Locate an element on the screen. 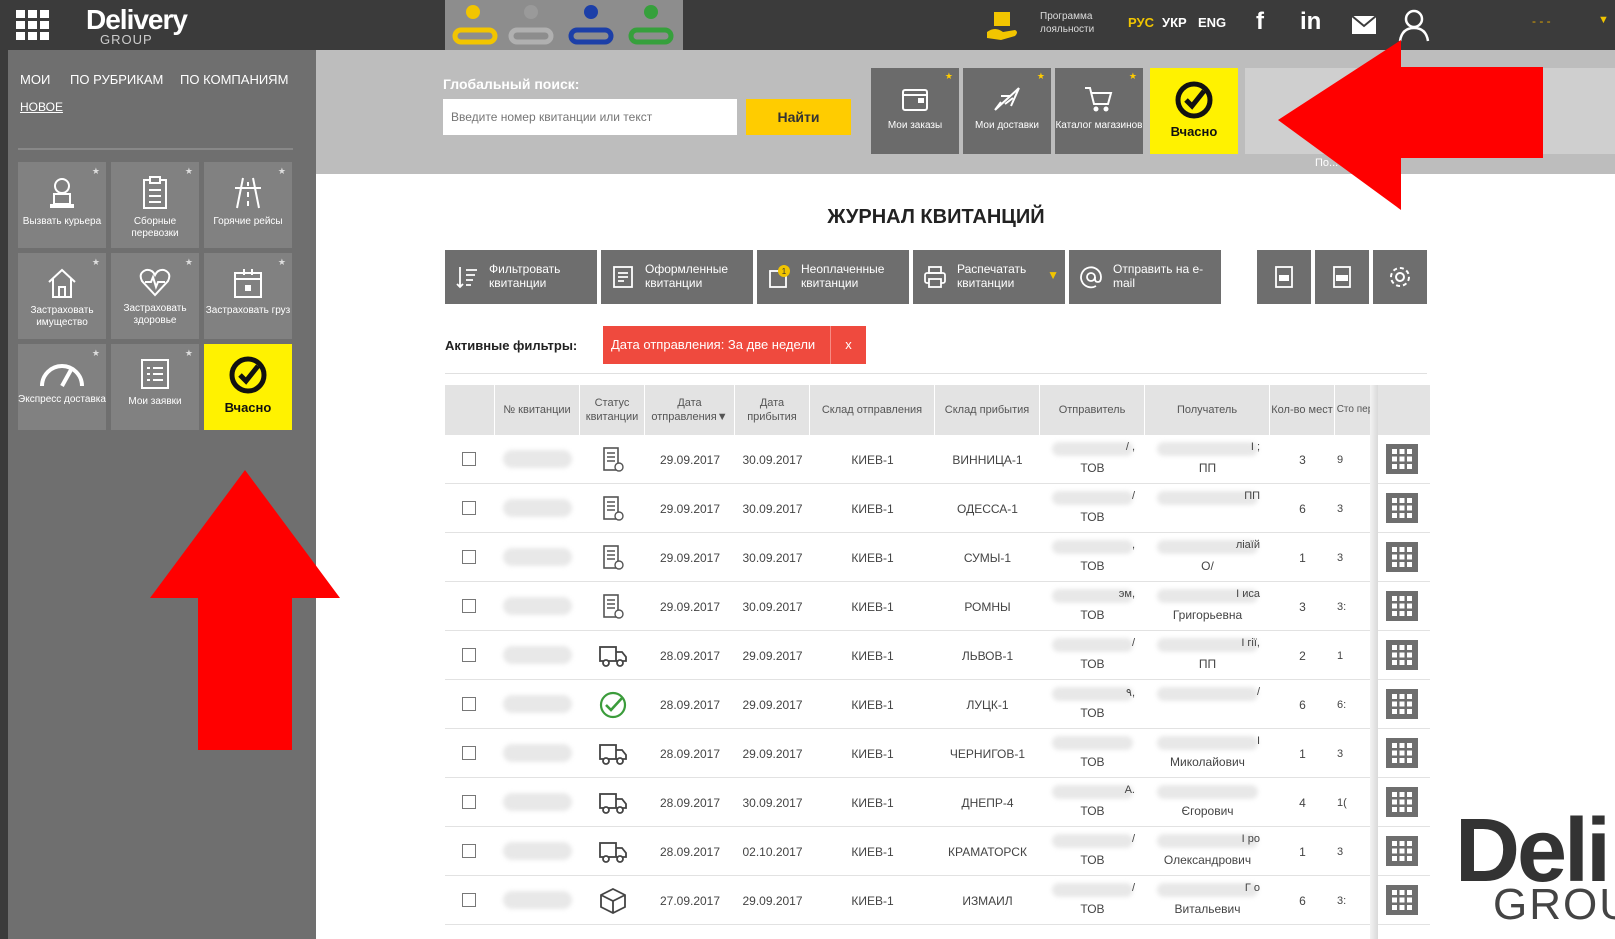 Image resolution: width=1615 pixels, height=939 pixels. user-profile-icon is located at coordinates (1414, 25).